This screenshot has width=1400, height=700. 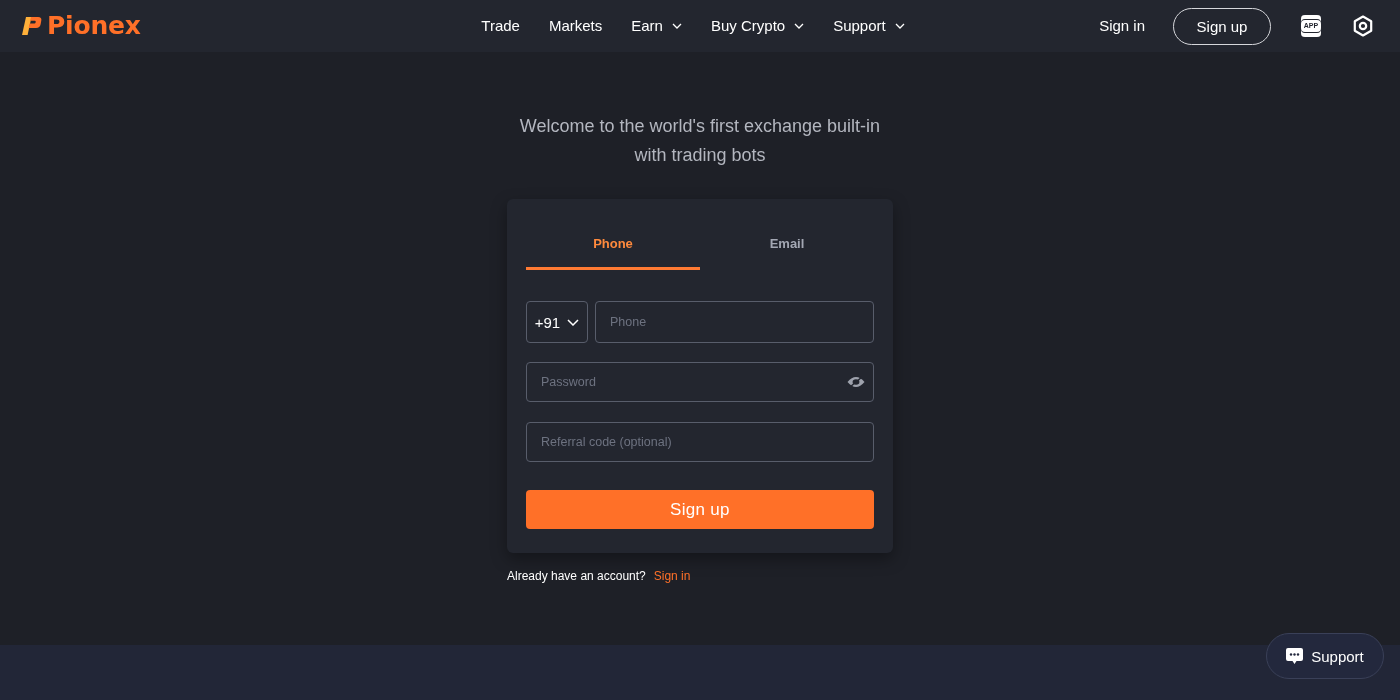 What do you see at coordinates (787, 247) in the screenshot?
I see `tab: Email` at bounding box center [787, 247].